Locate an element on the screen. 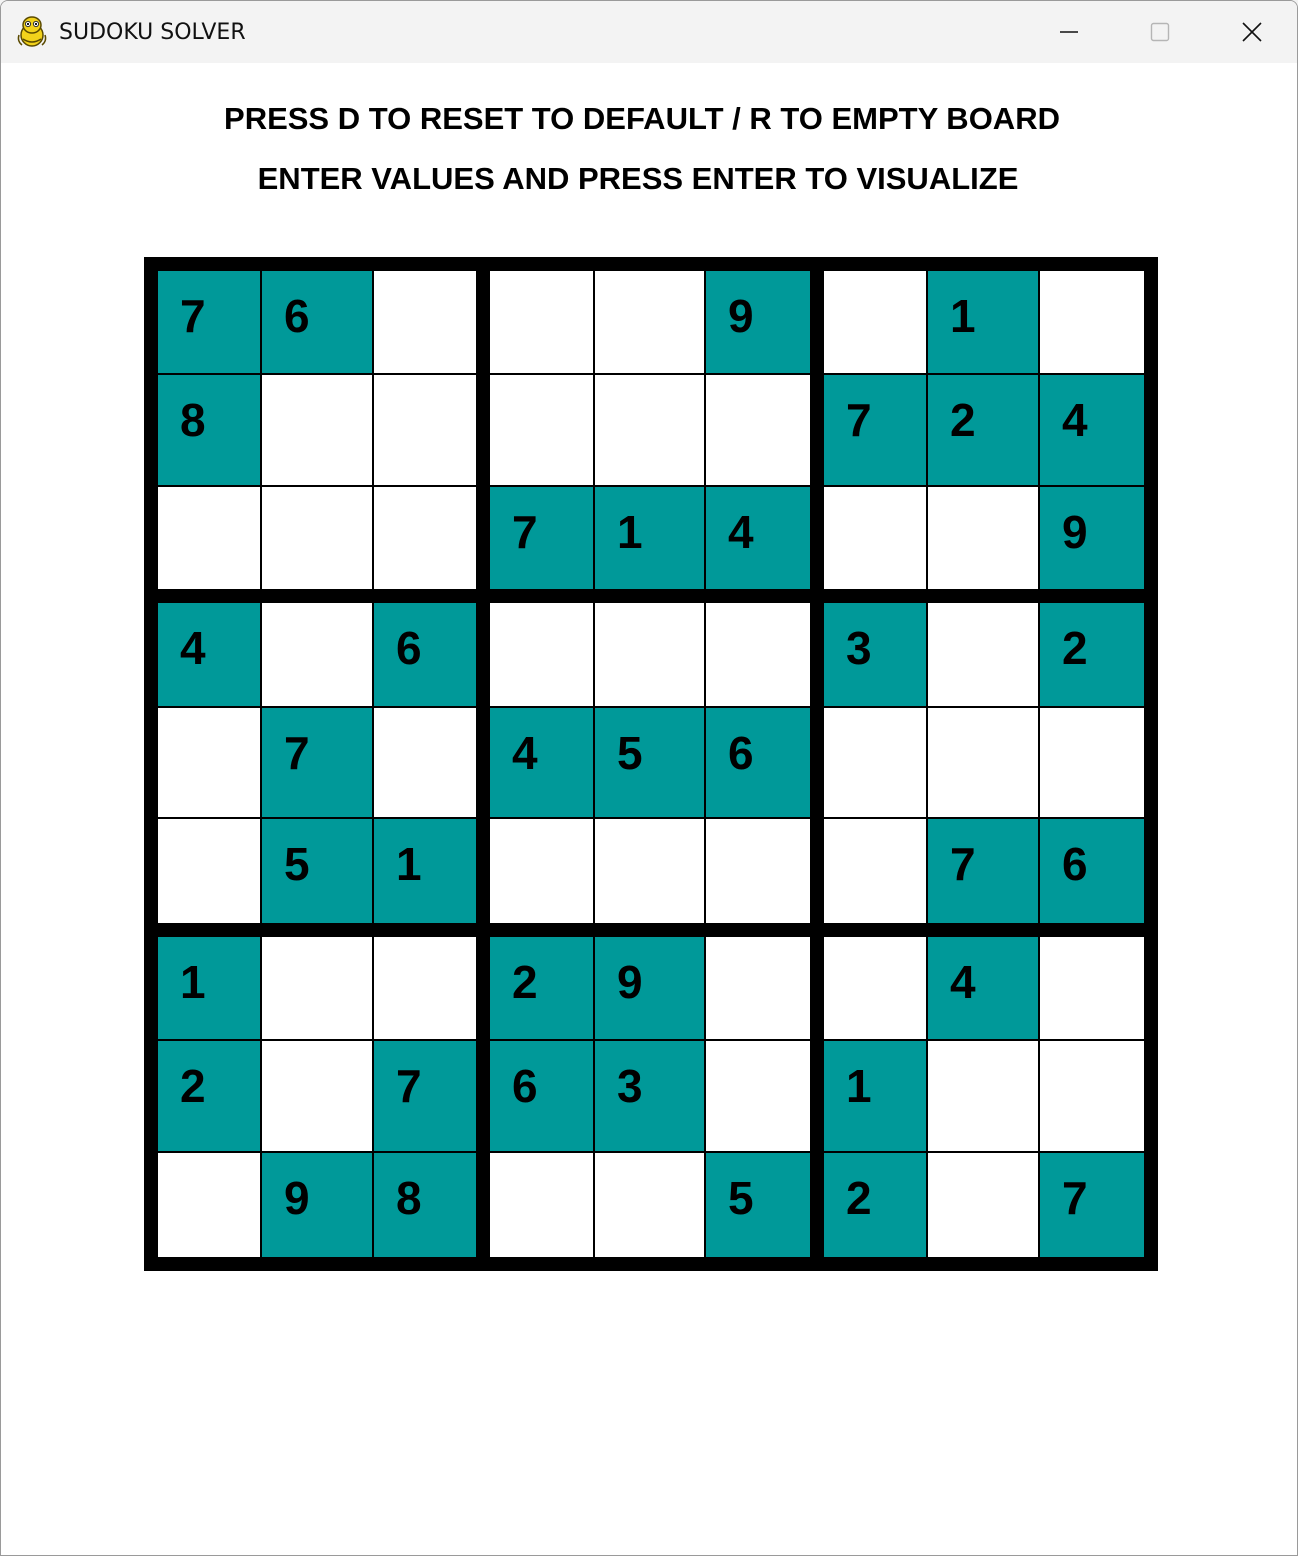 This screenshot has width=1298, height=1556. sudoku-cell-r8-c3: 7 is located at coordinates (425, 1096).